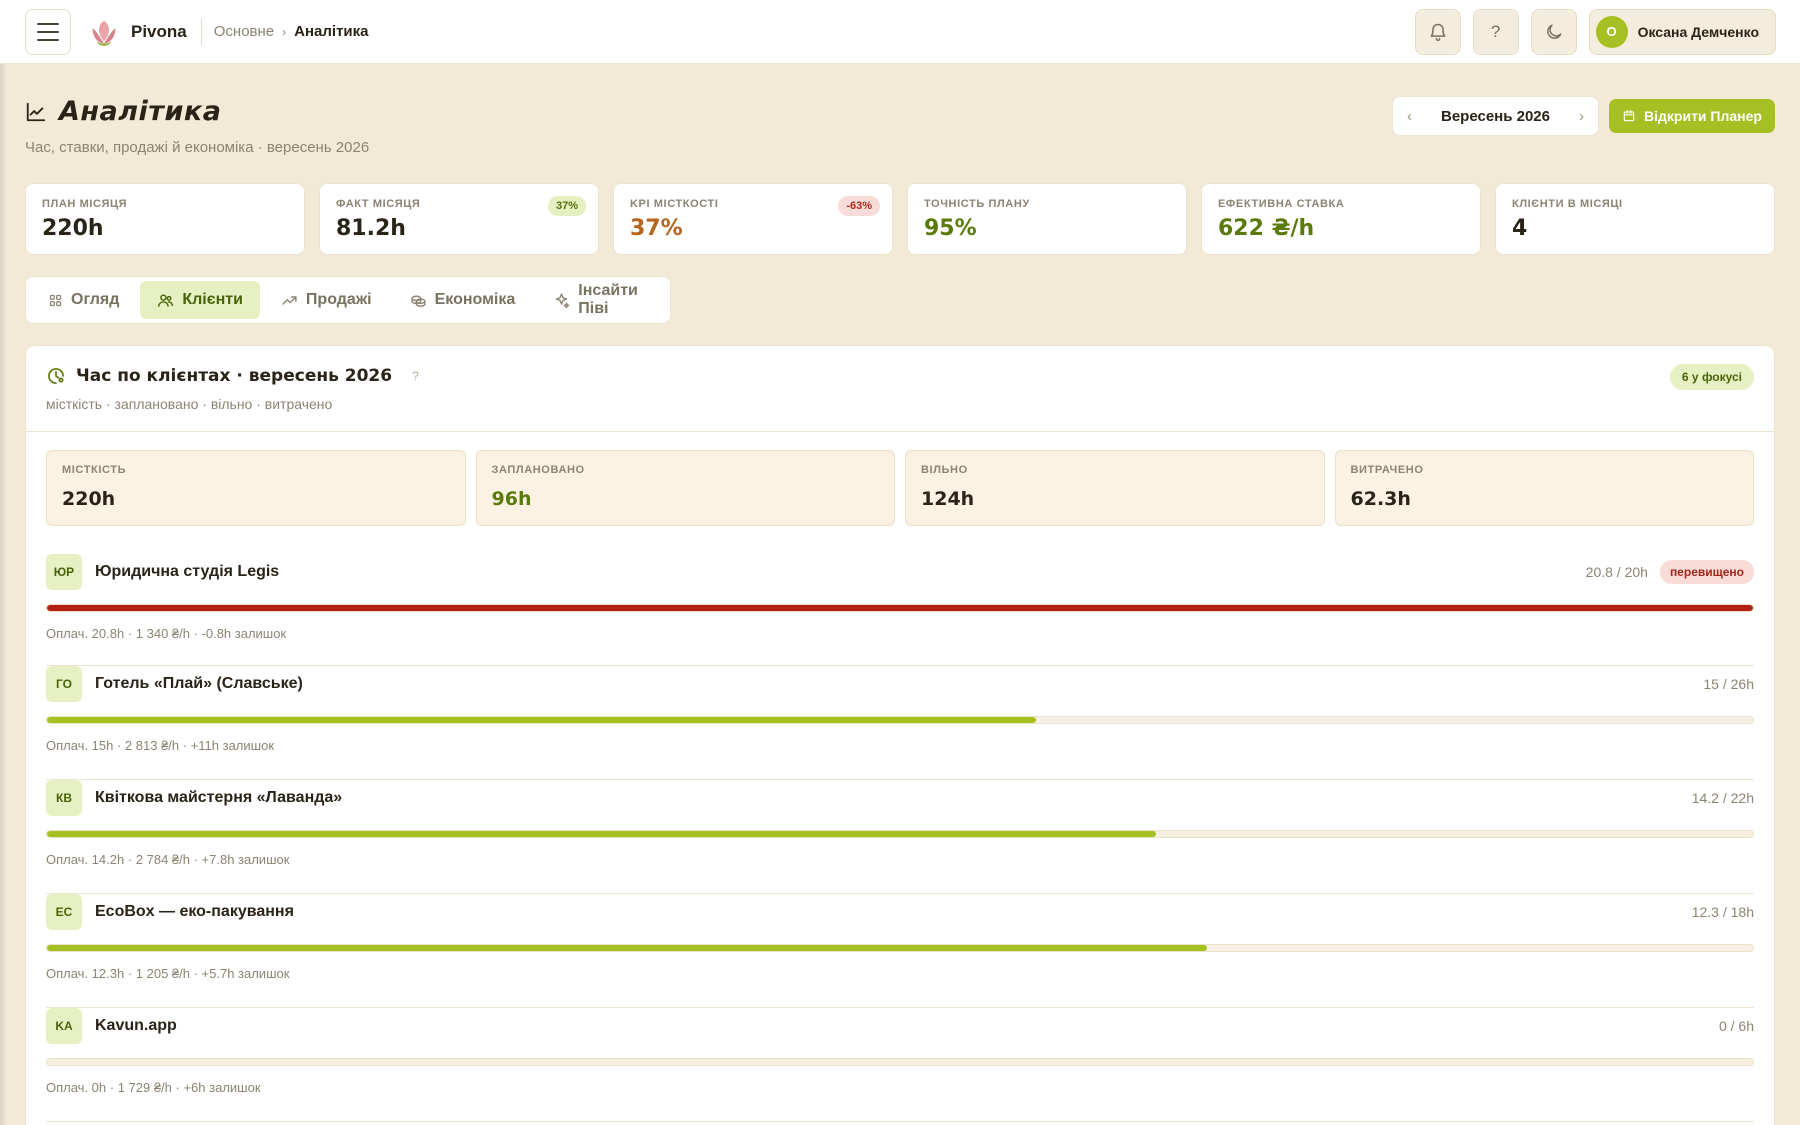  Describe the element at coordinates (1703, 116) in the screenshot. I see `open-planner-label: Відкрити Планер` at that location.